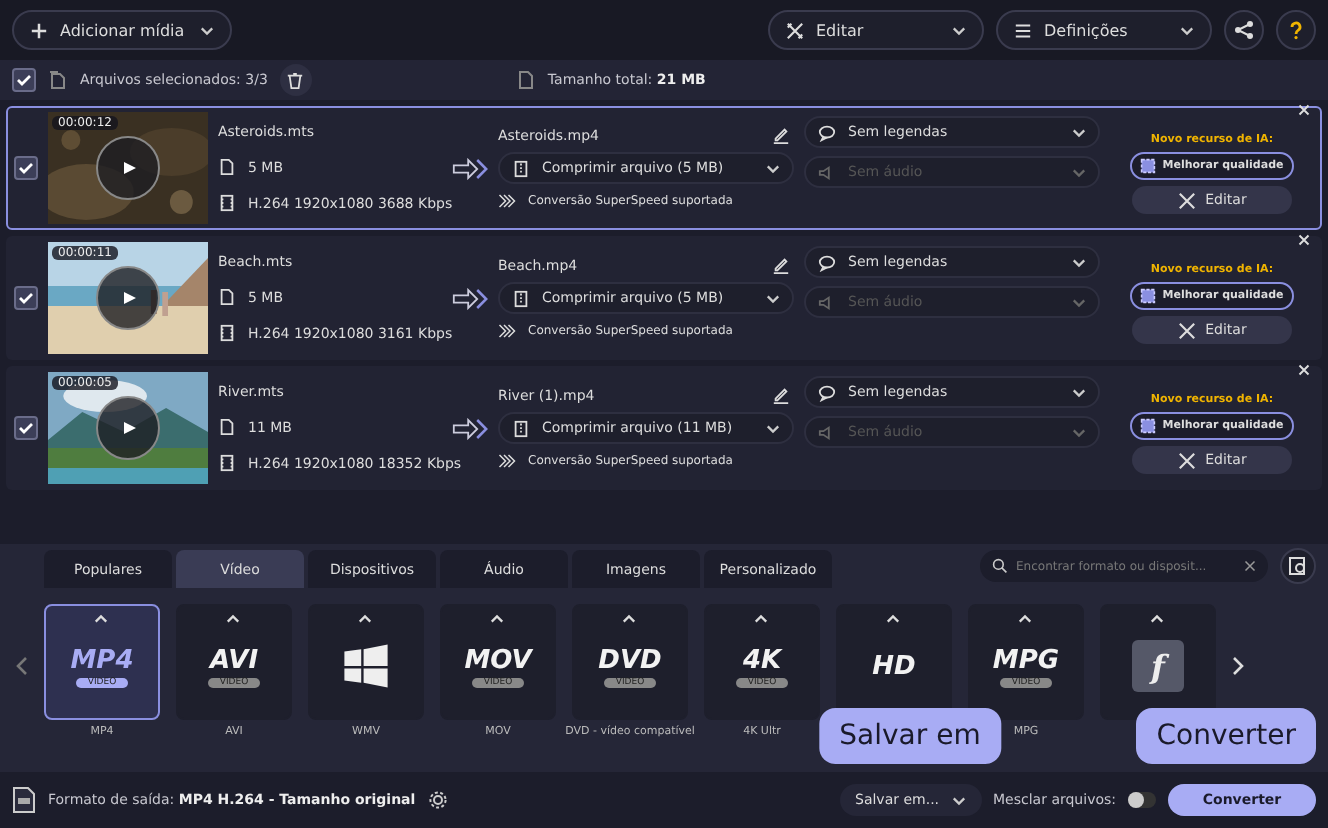 This screenshot has height=828, width=1328. I want to click on format-logo: HD, so click(894, 666).